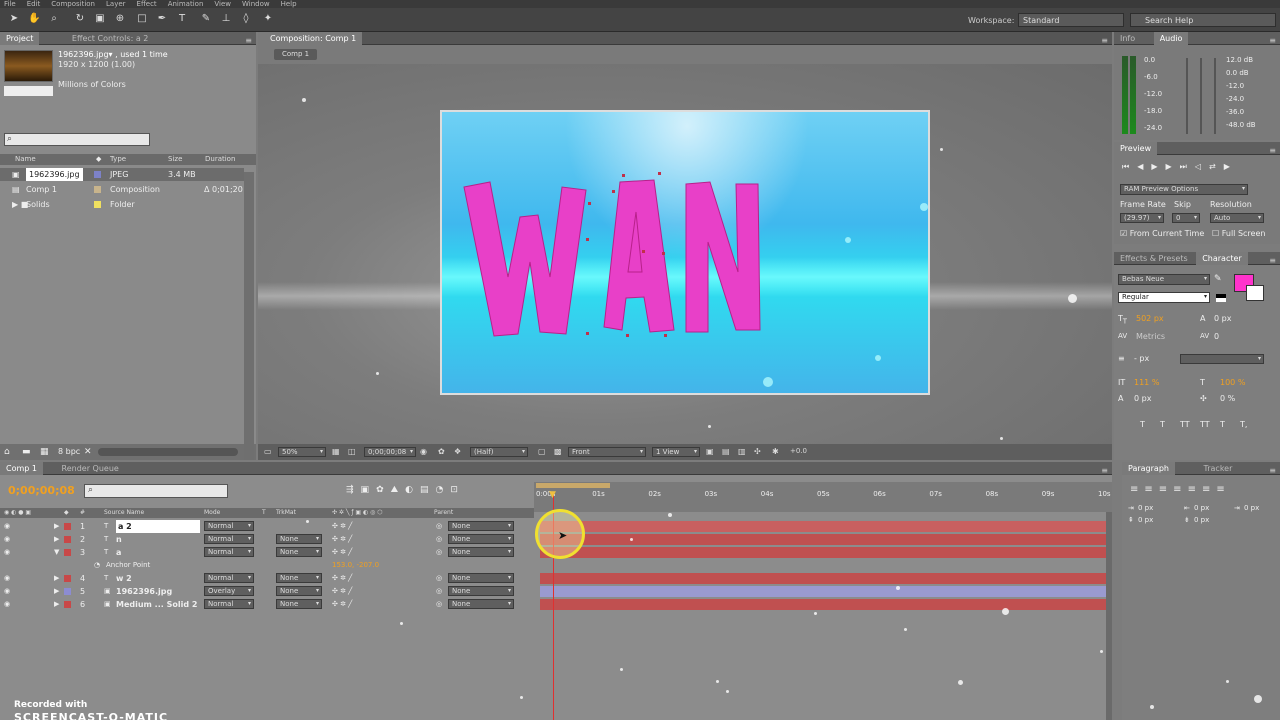  Describe the element at coordinates (1141, 358) in the screenshot. I see `stroke-width-value: - px` at that location.